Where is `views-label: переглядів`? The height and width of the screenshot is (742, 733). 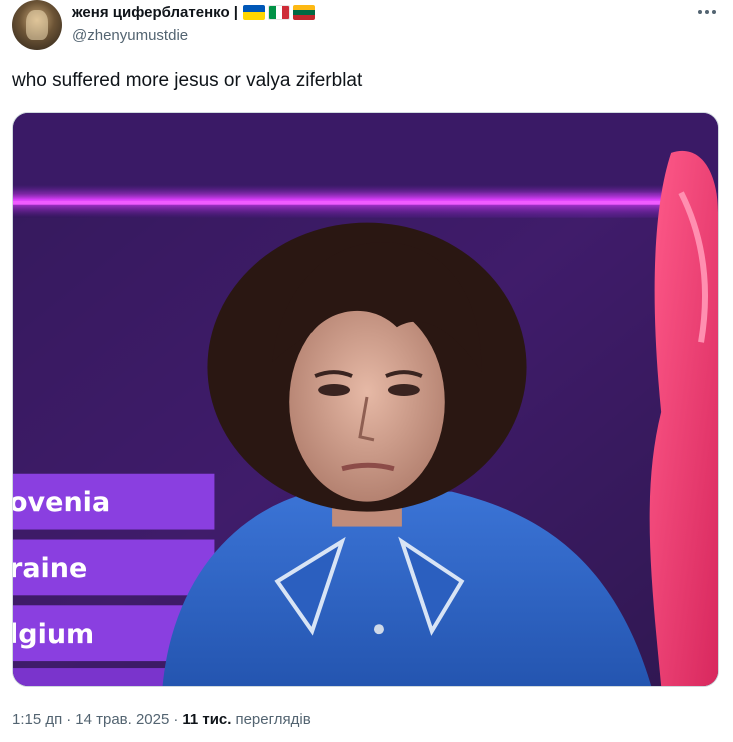 views-label: переглядів is located at coordinates (273, 719).